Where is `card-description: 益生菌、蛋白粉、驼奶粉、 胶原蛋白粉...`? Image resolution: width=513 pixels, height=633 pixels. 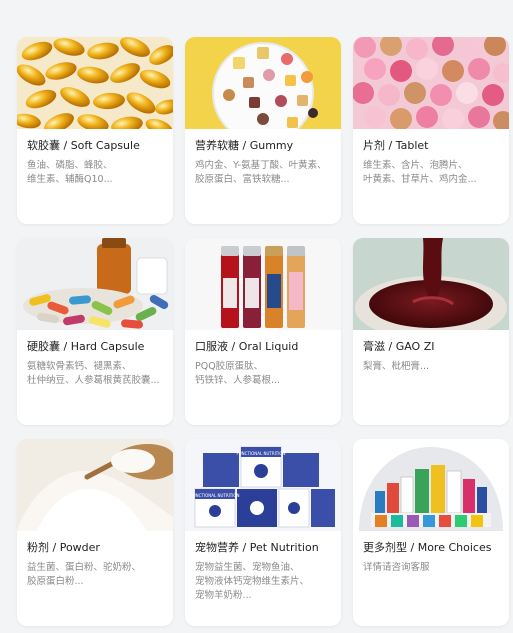 card-description: 益生菌、蛋白粉、驼奶粉、 胶原蛋白粉... is located at coordinates (84, 574).